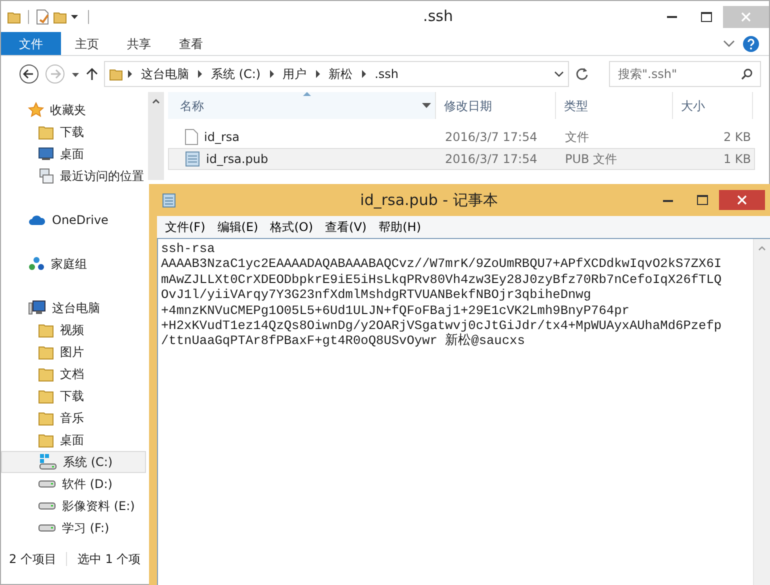  I want to click on column-label: 类型, so click(576, 106).